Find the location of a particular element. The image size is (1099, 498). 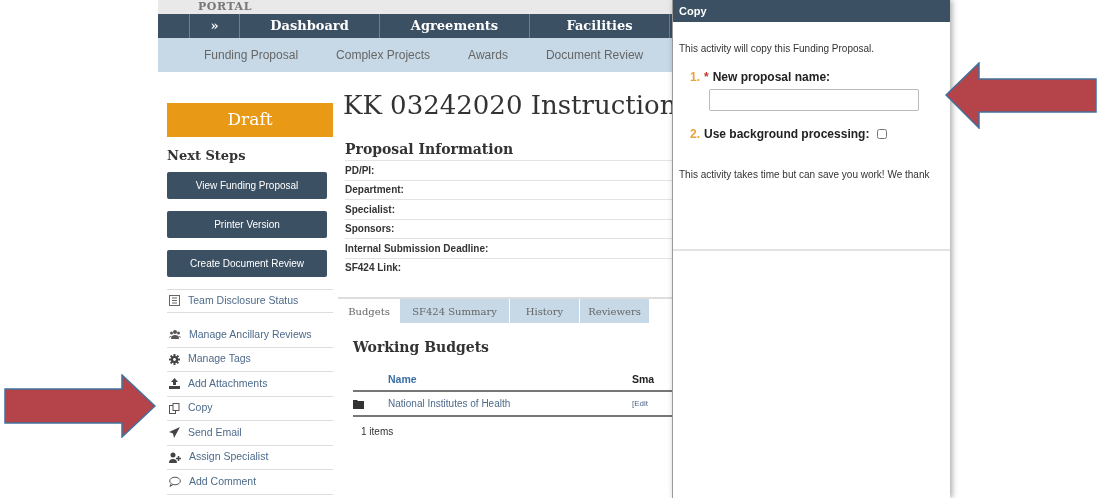

checkbox is located at coordinates (882, 134).